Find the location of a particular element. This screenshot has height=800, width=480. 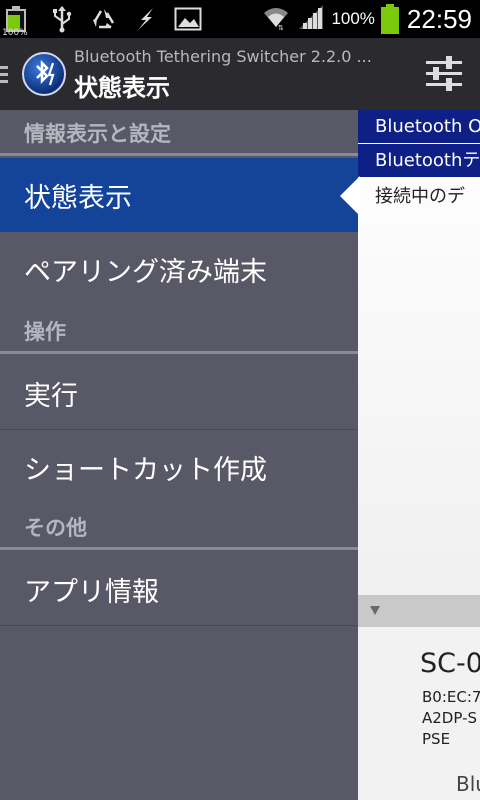

bluetooth-app-icon is located at coordinates (44, 74).